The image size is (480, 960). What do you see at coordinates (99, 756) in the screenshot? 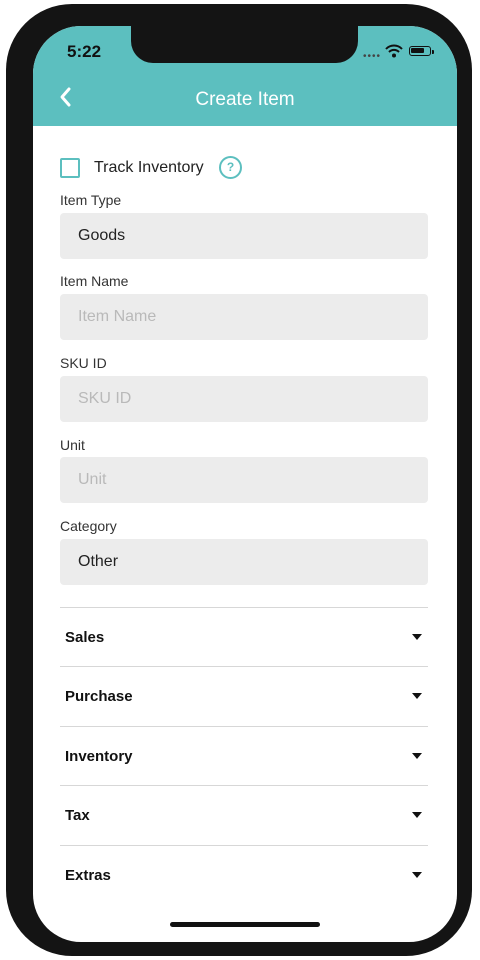
I see `section-label: Inventory` at bounding box center [99, 756].